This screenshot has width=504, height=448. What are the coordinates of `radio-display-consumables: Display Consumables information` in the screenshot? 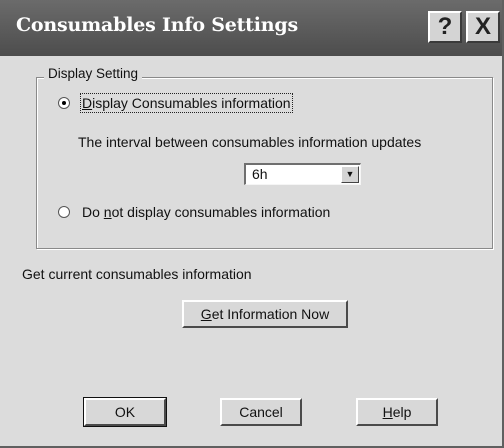 It's located at (175, 103).